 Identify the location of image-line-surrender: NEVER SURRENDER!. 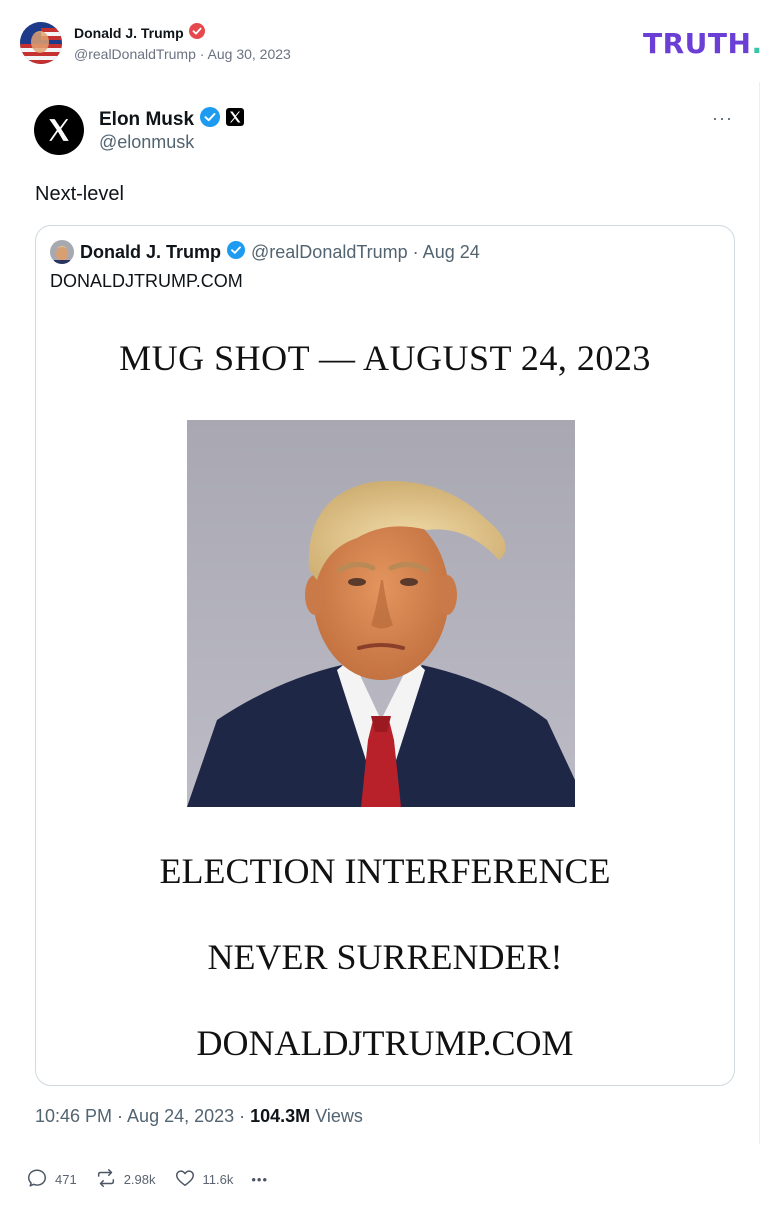
(385, 957).